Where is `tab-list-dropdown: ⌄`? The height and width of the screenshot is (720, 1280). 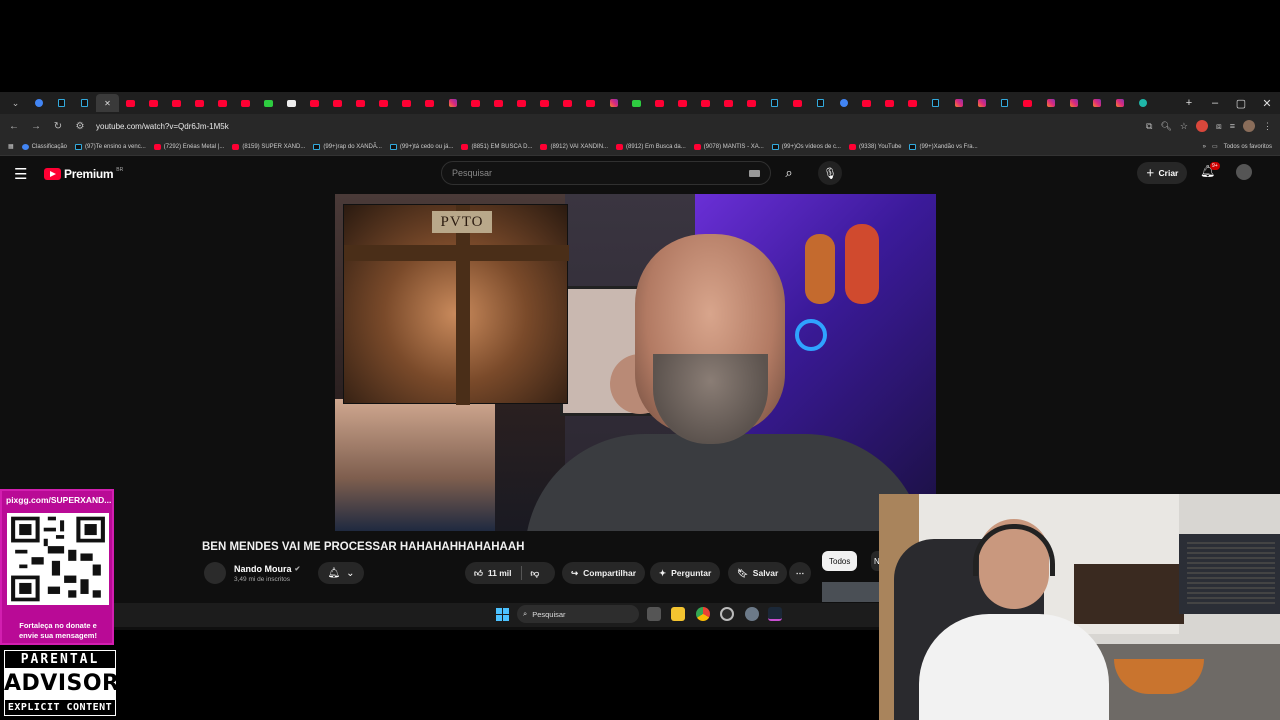 tab-list-dropdown: ⌄ is located at coordinates (15, 103).